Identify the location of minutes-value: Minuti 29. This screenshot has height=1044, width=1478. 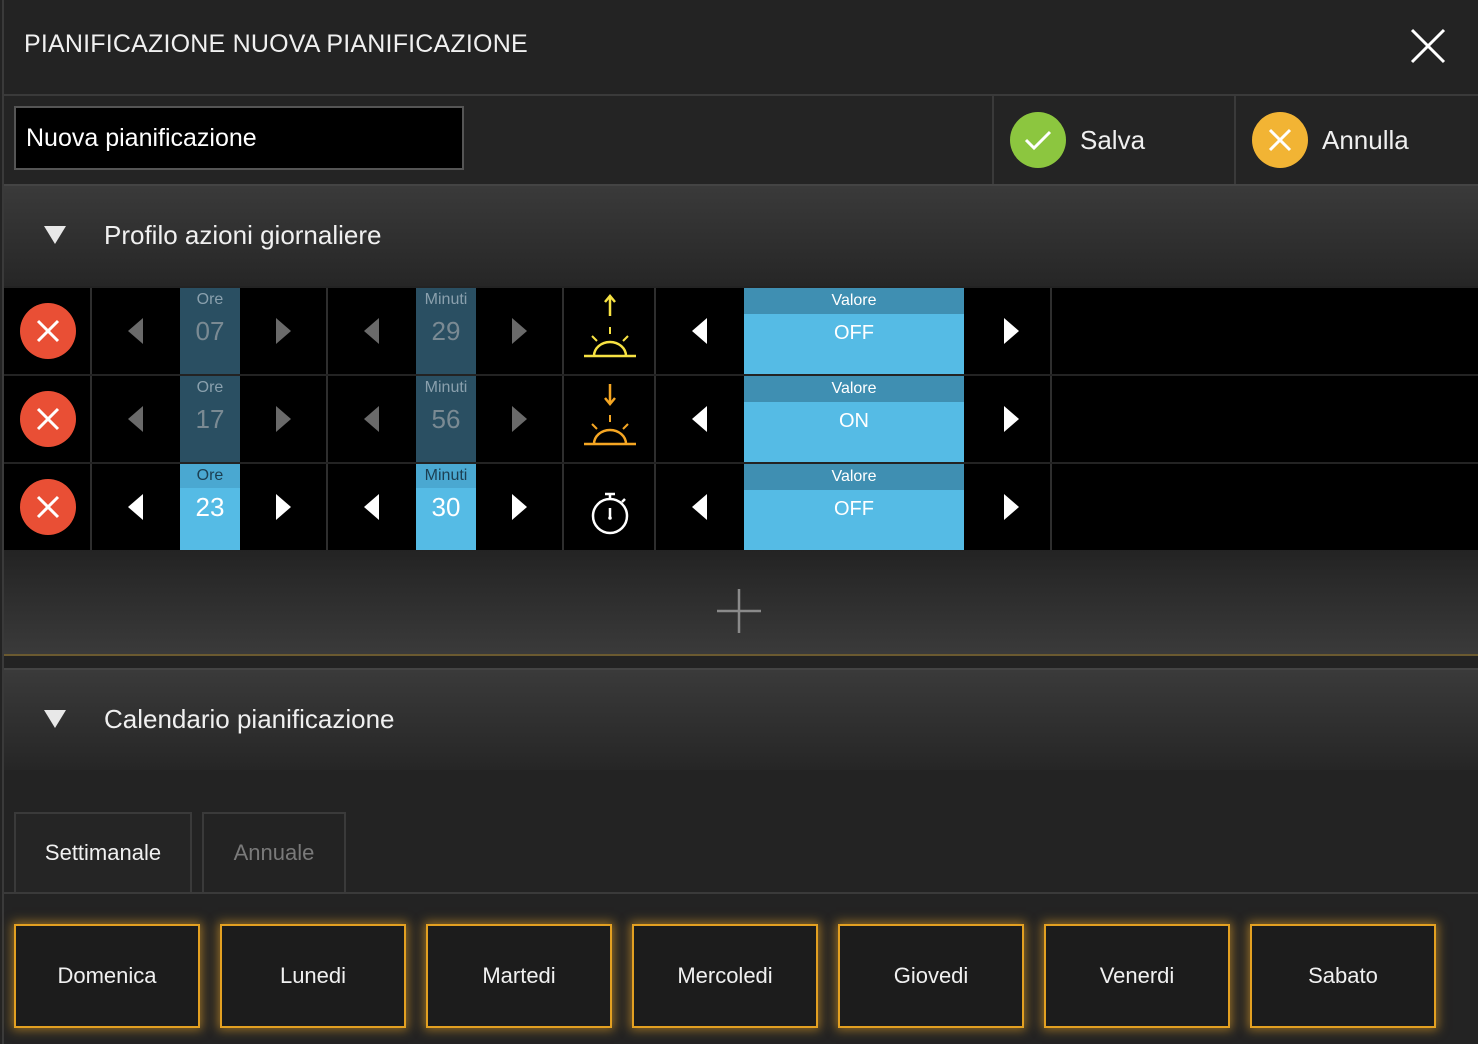
(446, 331).